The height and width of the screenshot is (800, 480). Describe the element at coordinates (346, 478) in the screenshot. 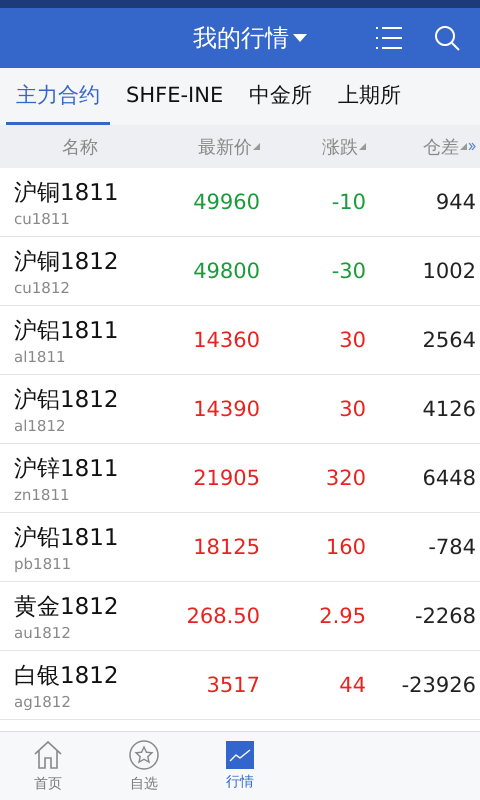

I see `change-cell: 320` at that location.